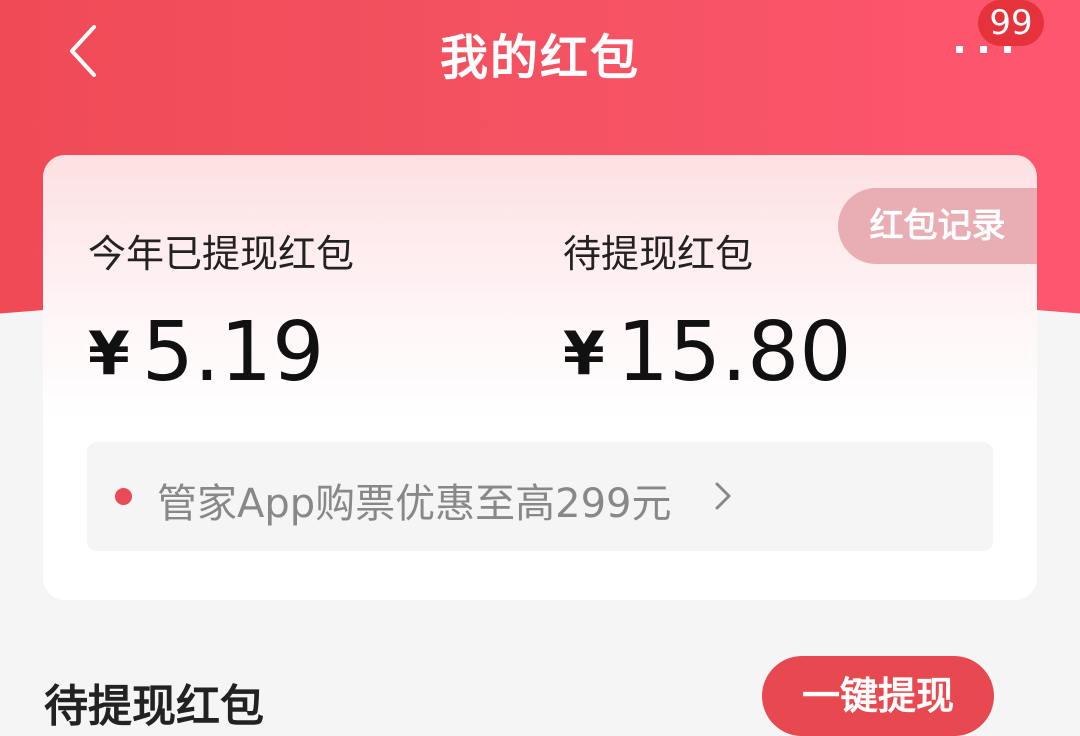 The width and height of the screenshot is (1080, 736). I want to click on red-packet-record-button: 红包记录, so click(937, 226).